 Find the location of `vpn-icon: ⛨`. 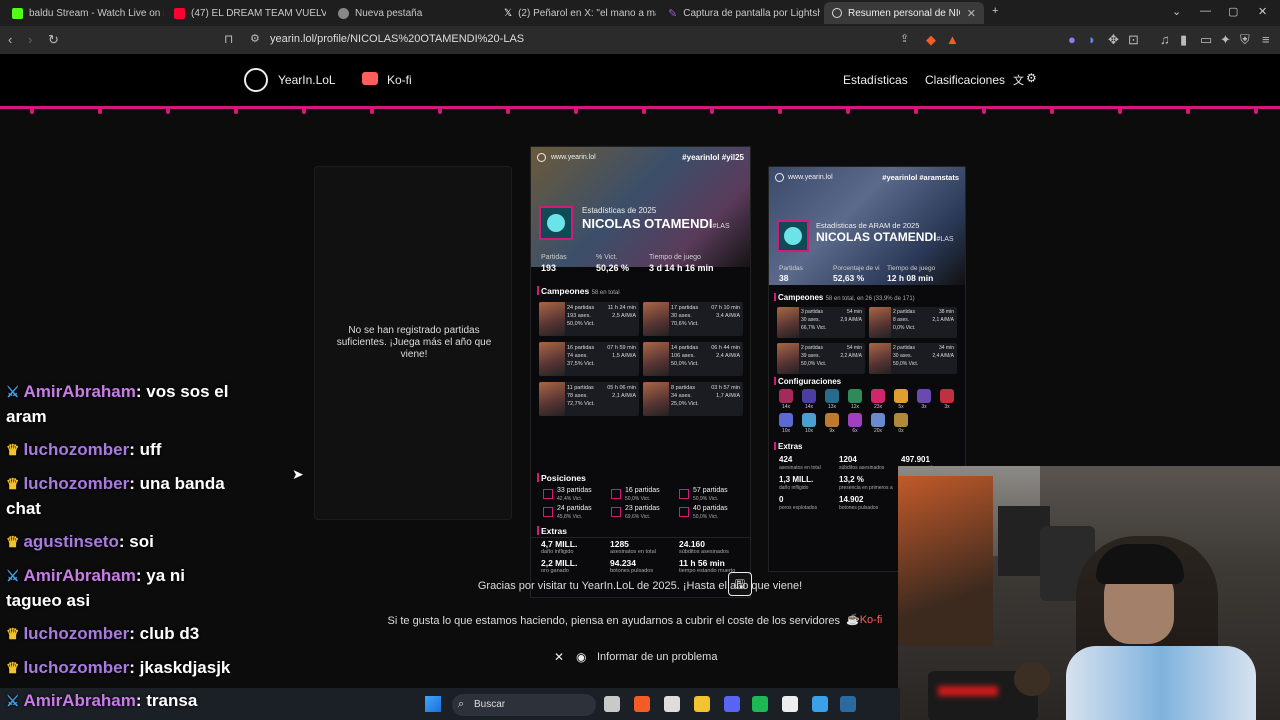

vpn-icon: ⛨ is located at coordinates (1245, 40).